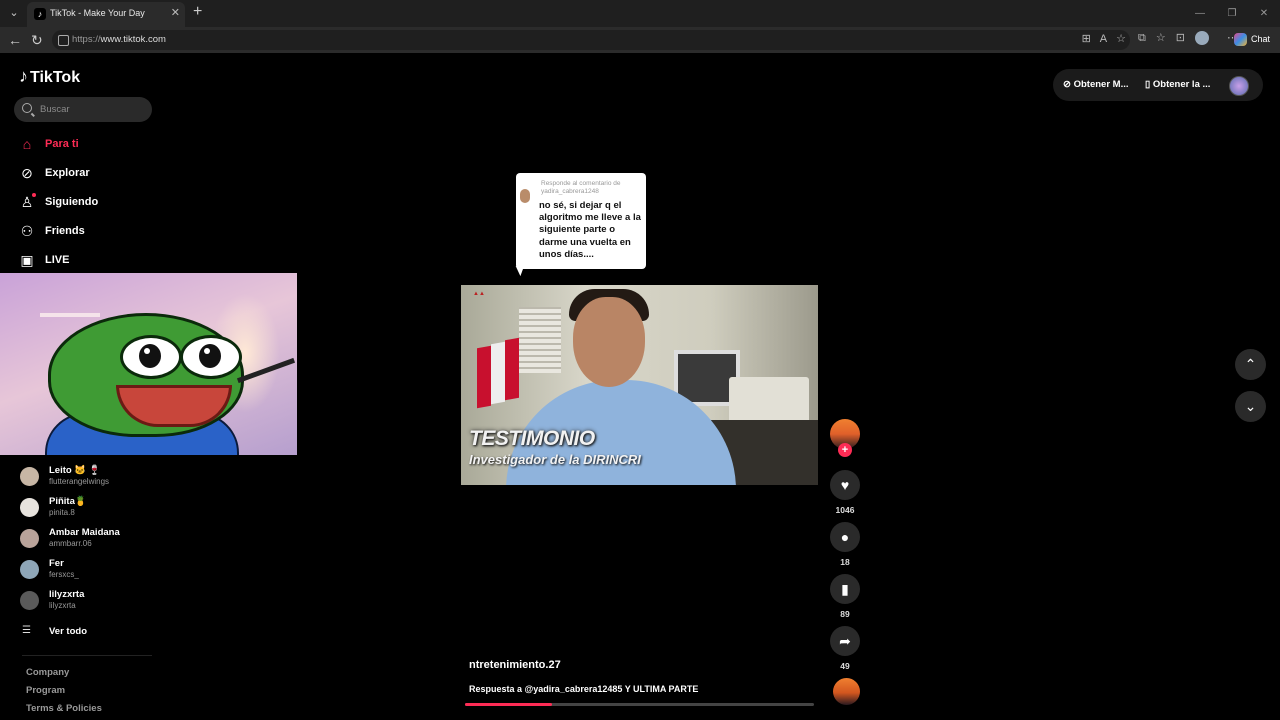  I want to click on save-count: 89, so click(845, 614).